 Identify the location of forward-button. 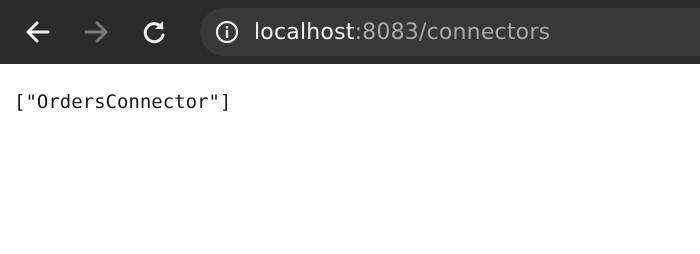
(96, 32).